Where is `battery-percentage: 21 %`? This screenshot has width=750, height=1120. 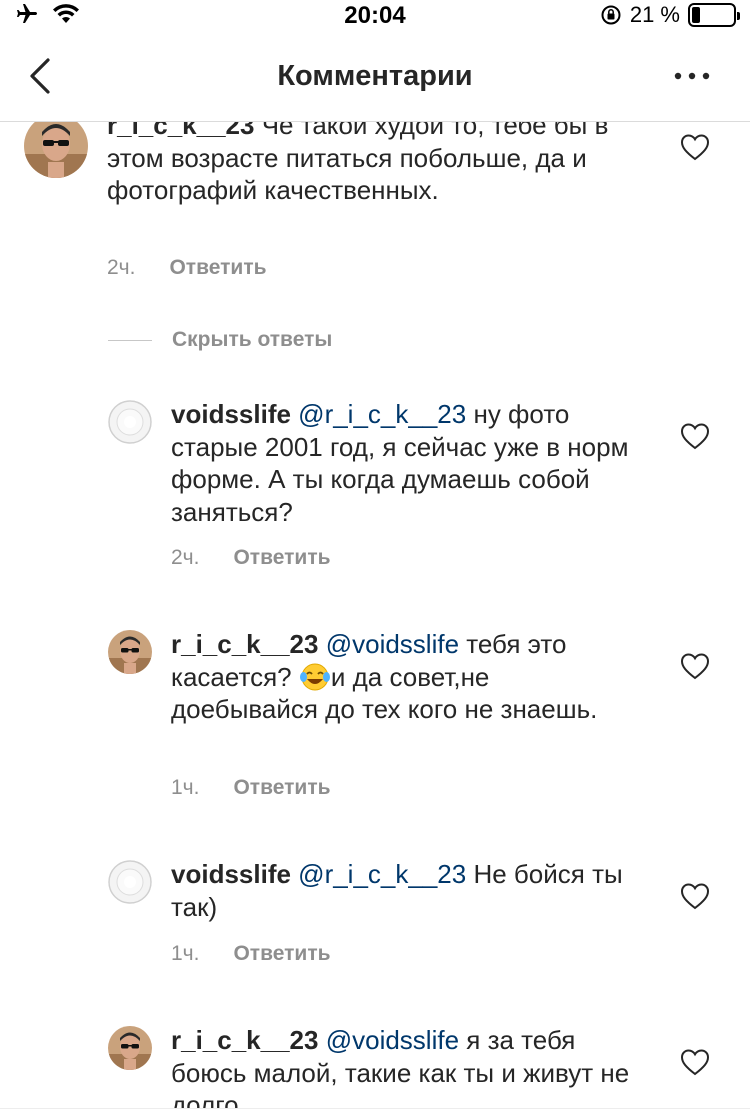 battery-percentage: 21 % is located at coordinates (654, 14).